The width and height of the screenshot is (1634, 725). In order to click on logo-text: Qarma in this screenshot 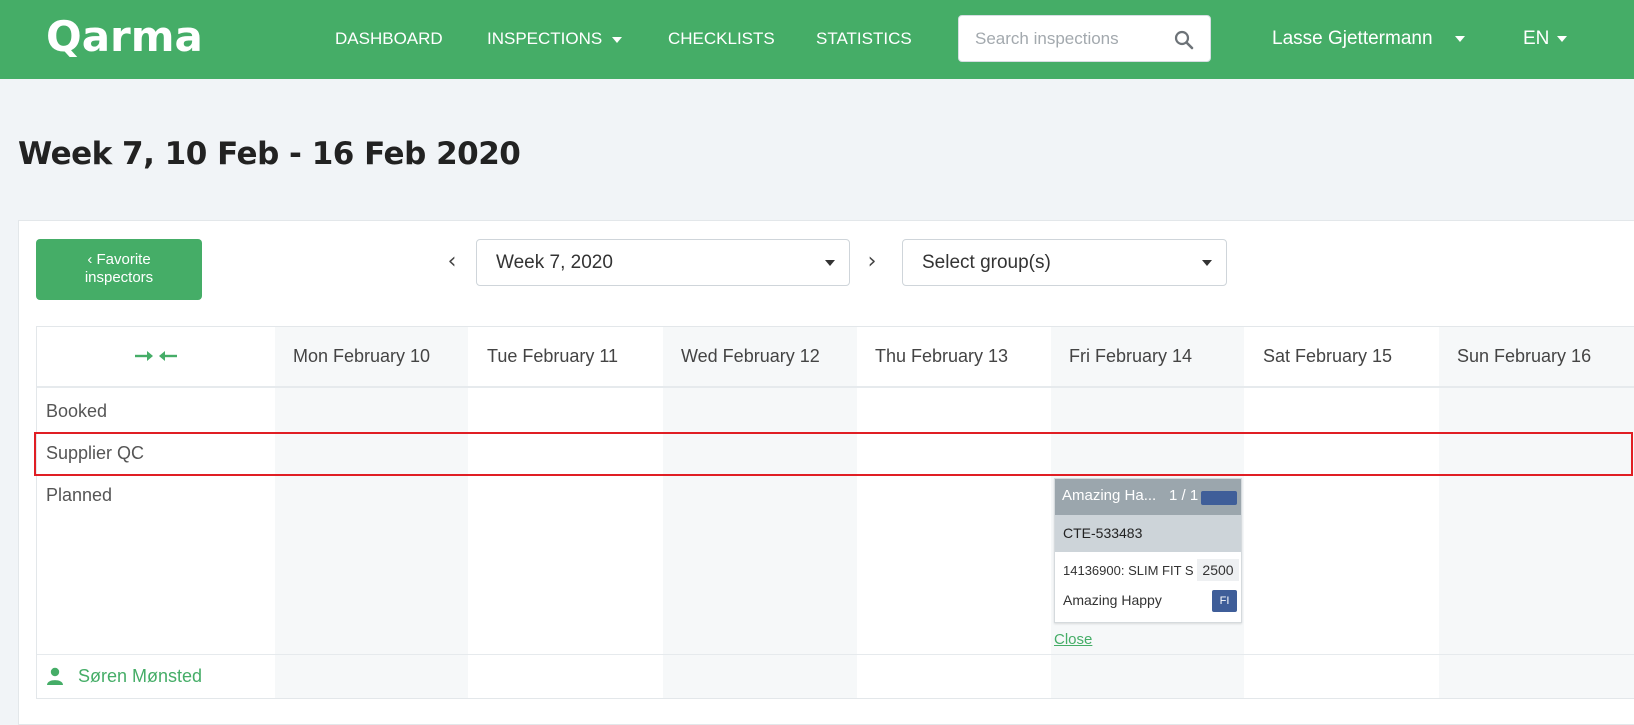, I will do `click(124, 36)`.